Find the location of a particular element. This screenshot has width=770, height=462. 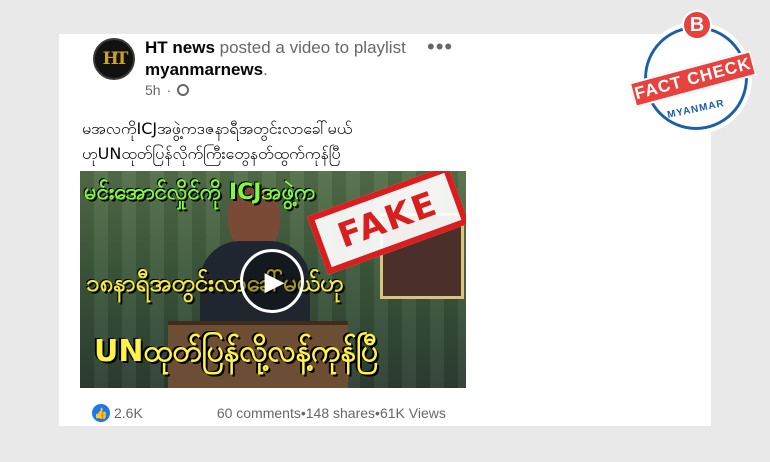

post-action: posted a video to playlist is located at coordinates (310, 47).